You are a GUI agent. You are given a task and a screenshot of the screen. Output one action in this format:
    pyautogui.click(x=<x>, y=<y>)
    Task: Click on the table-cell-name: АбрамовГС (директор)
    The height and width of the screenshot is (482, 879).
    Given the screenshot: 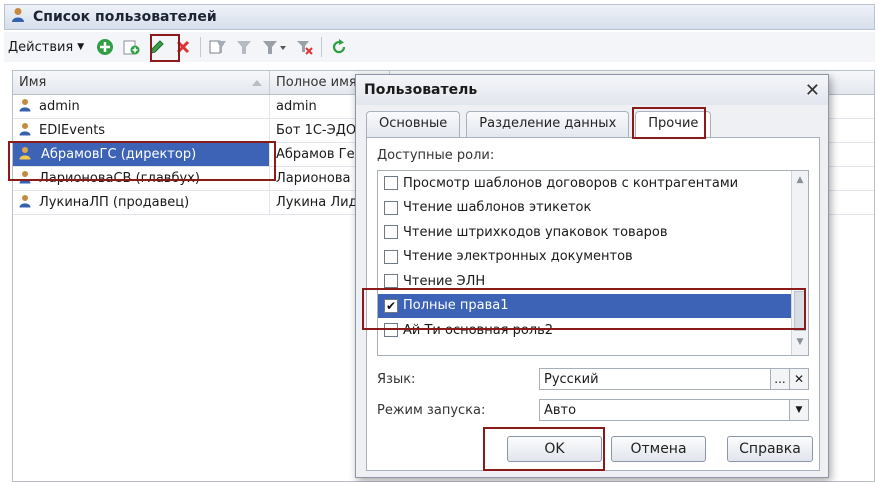 What is the action you would take?
    pyautogui.click(x=141, y=154)
    